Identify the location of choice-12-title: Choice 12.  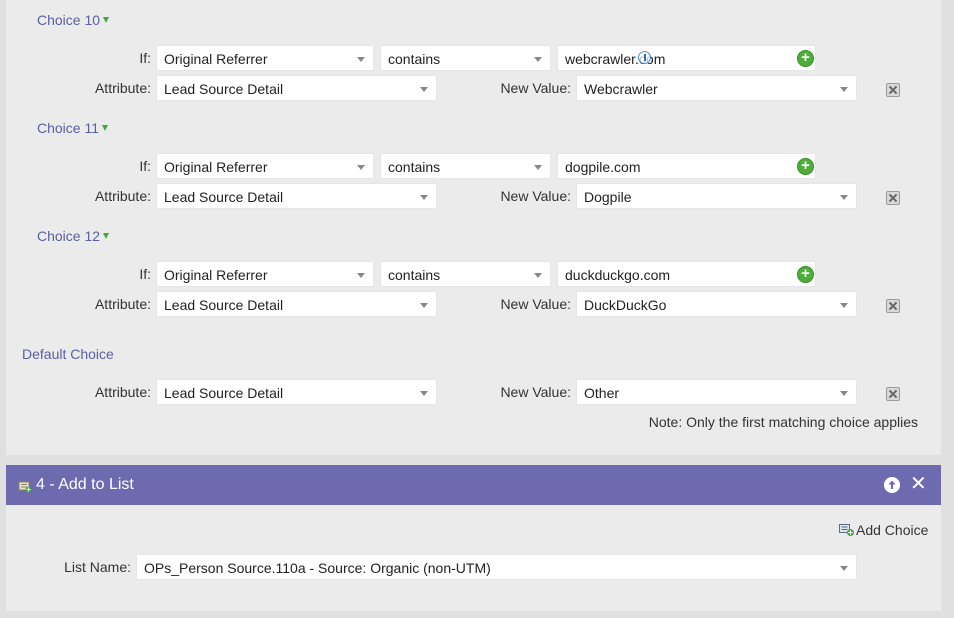
(73, 236).